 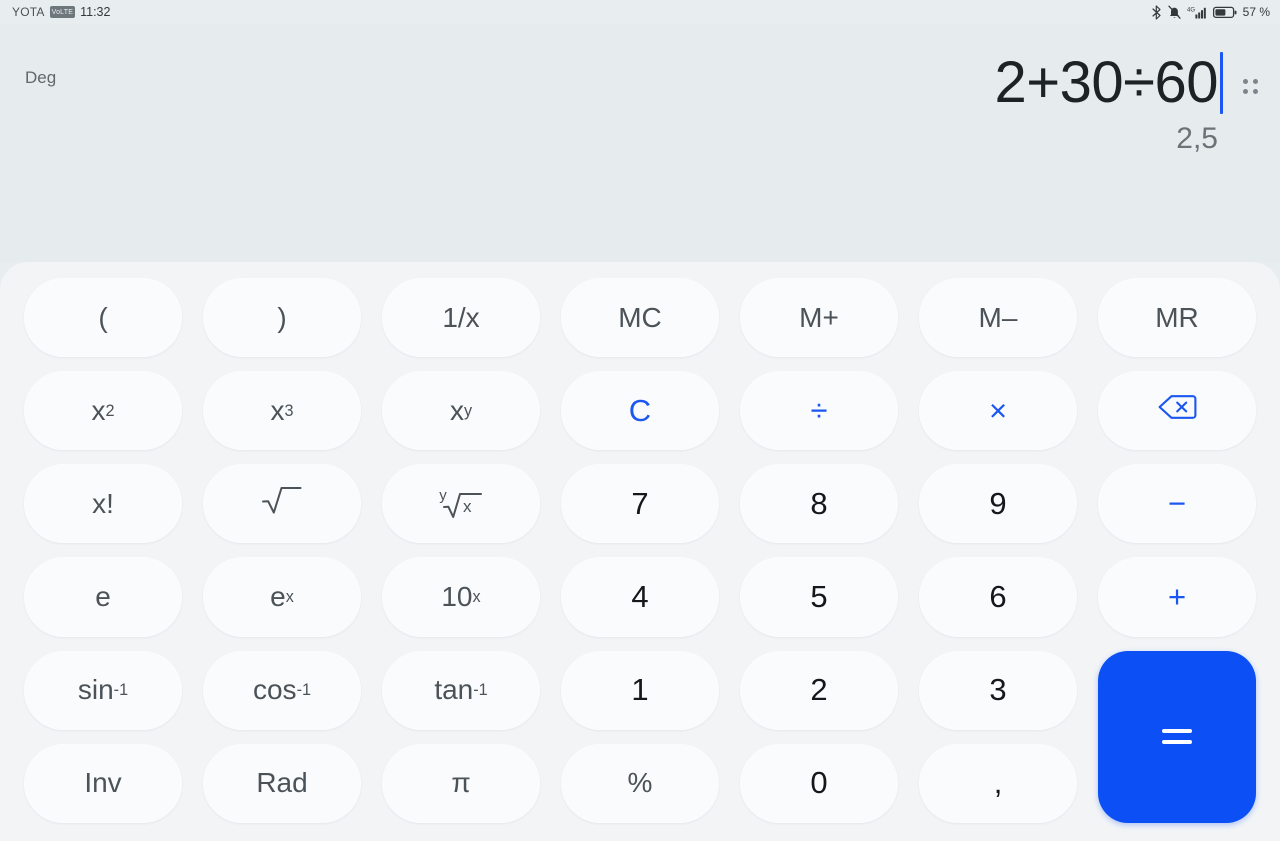 What do you see at coordinates (461, 597) in the screenshot?
I see `key-ten-power: 10 x` at bounding box center [461, 597].